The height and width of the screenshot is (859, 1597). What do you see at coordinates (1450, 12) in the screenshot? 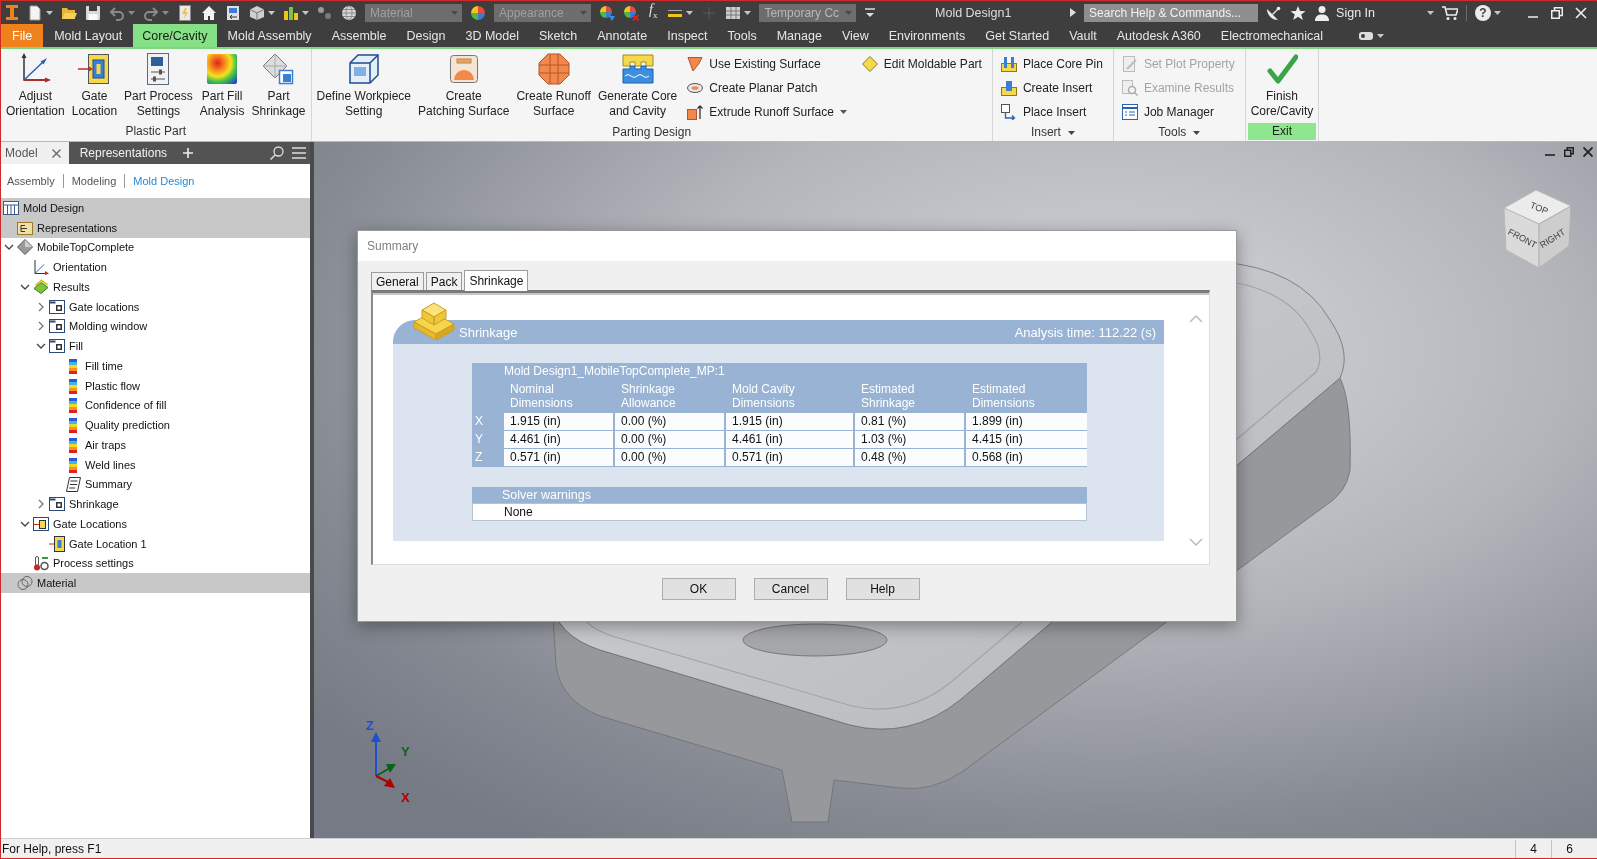
I see `cart-icon` at bounding box center [1450, 12].